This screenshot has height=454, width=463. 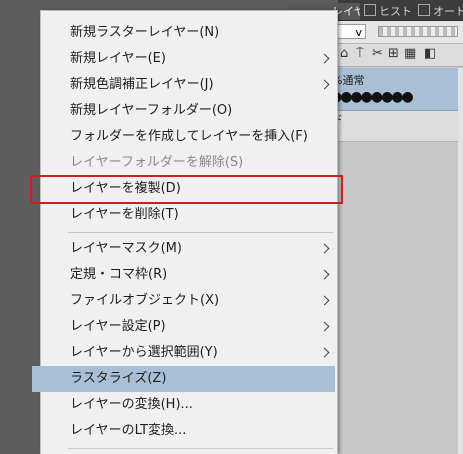 I want to click on mask-icon: ◧, so click(x=430, y=54).